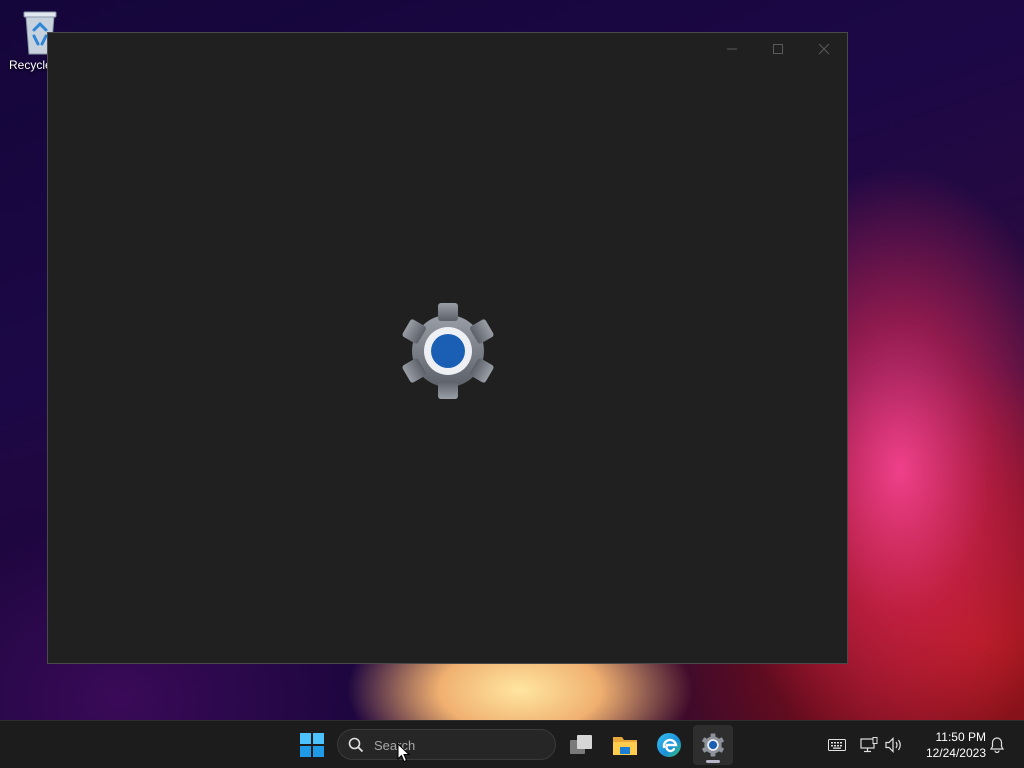 This screenshot has width=1024, height=768. I want to click on settings-taskbar-button, so click(713, 745).